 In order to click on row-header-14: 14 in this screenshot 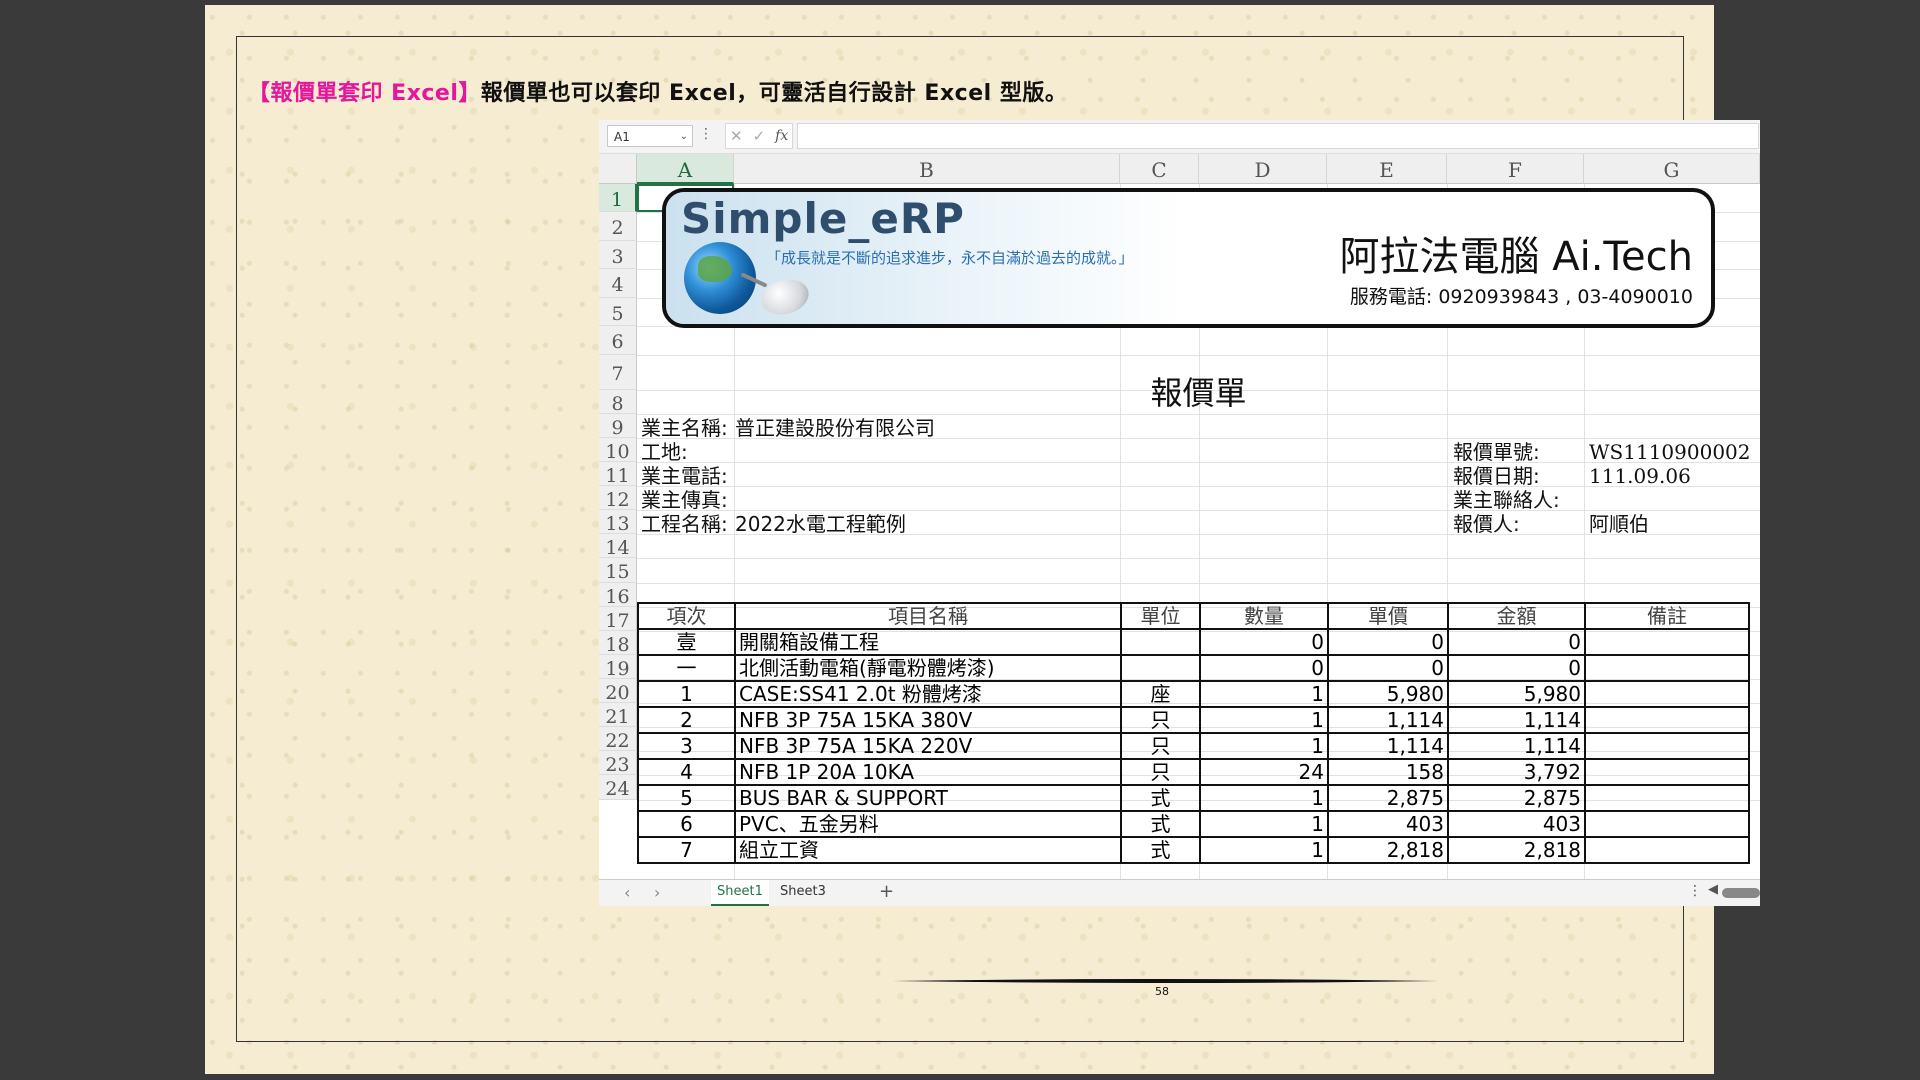, I will do `click(618, 546)`.